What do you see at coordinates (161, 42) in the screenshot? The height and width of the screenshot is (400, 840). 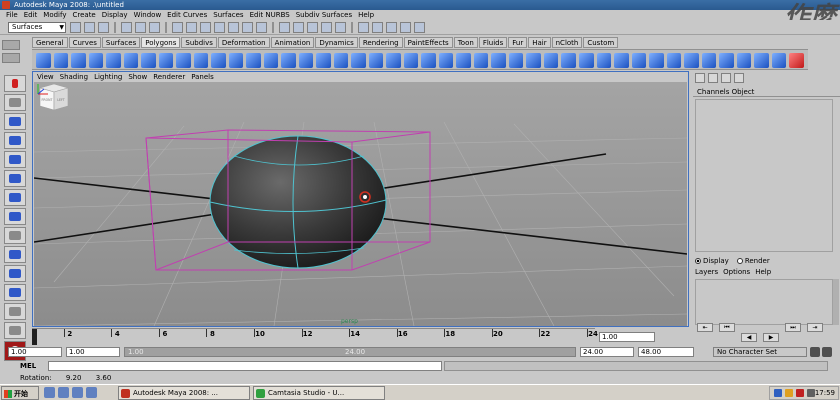 I see `shelf-tab-polygons: Polygons` at bounding box center [161, 42].